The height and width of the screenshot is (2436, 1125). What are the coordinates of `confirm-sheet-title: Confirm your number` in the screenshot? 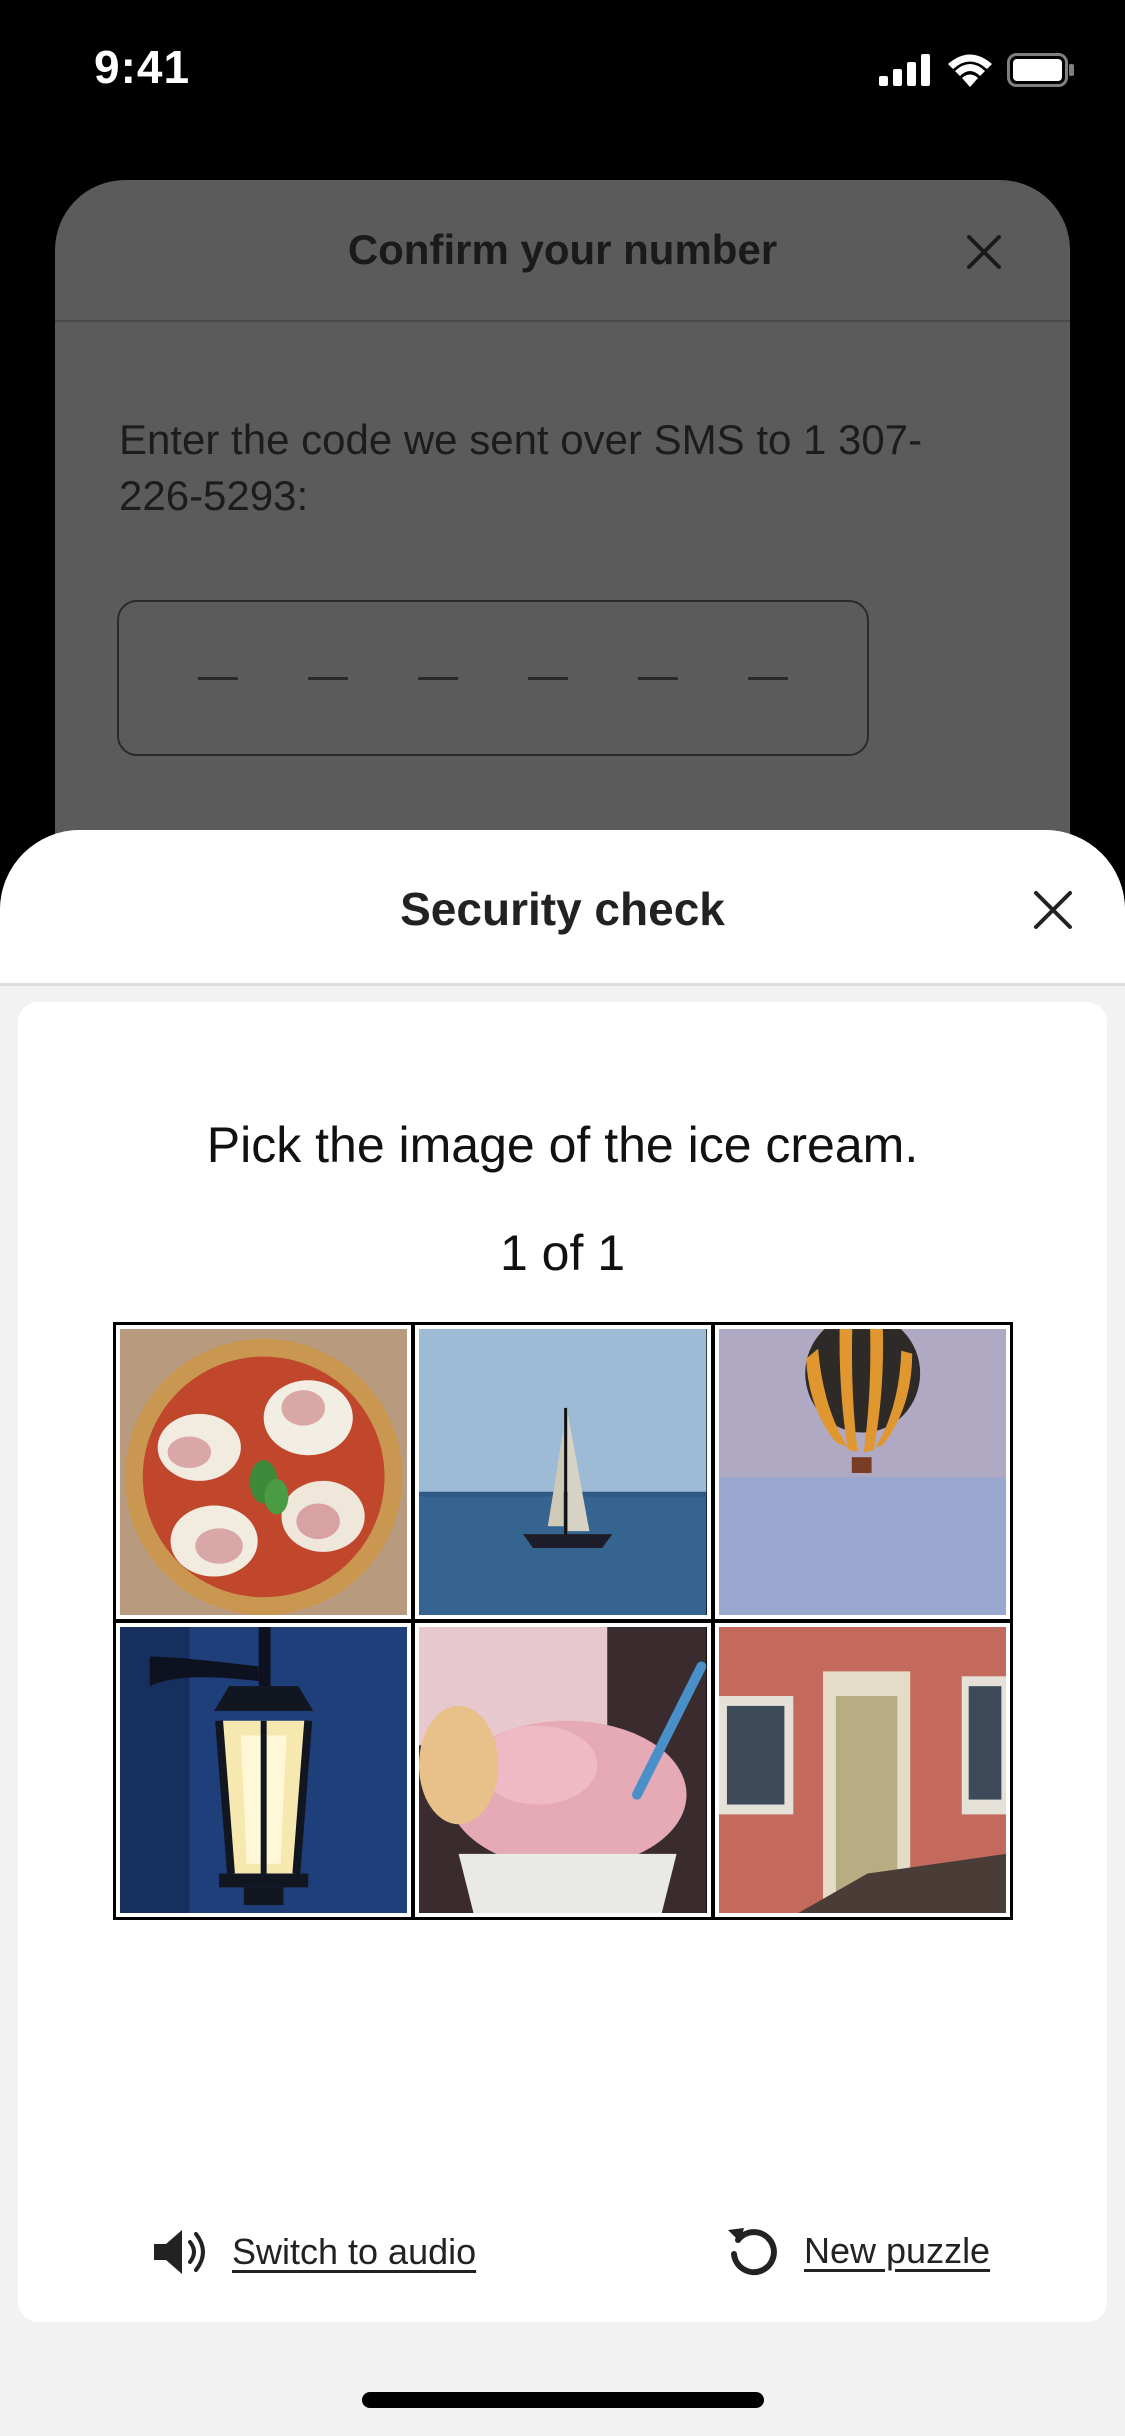 It's located at (562, 249).